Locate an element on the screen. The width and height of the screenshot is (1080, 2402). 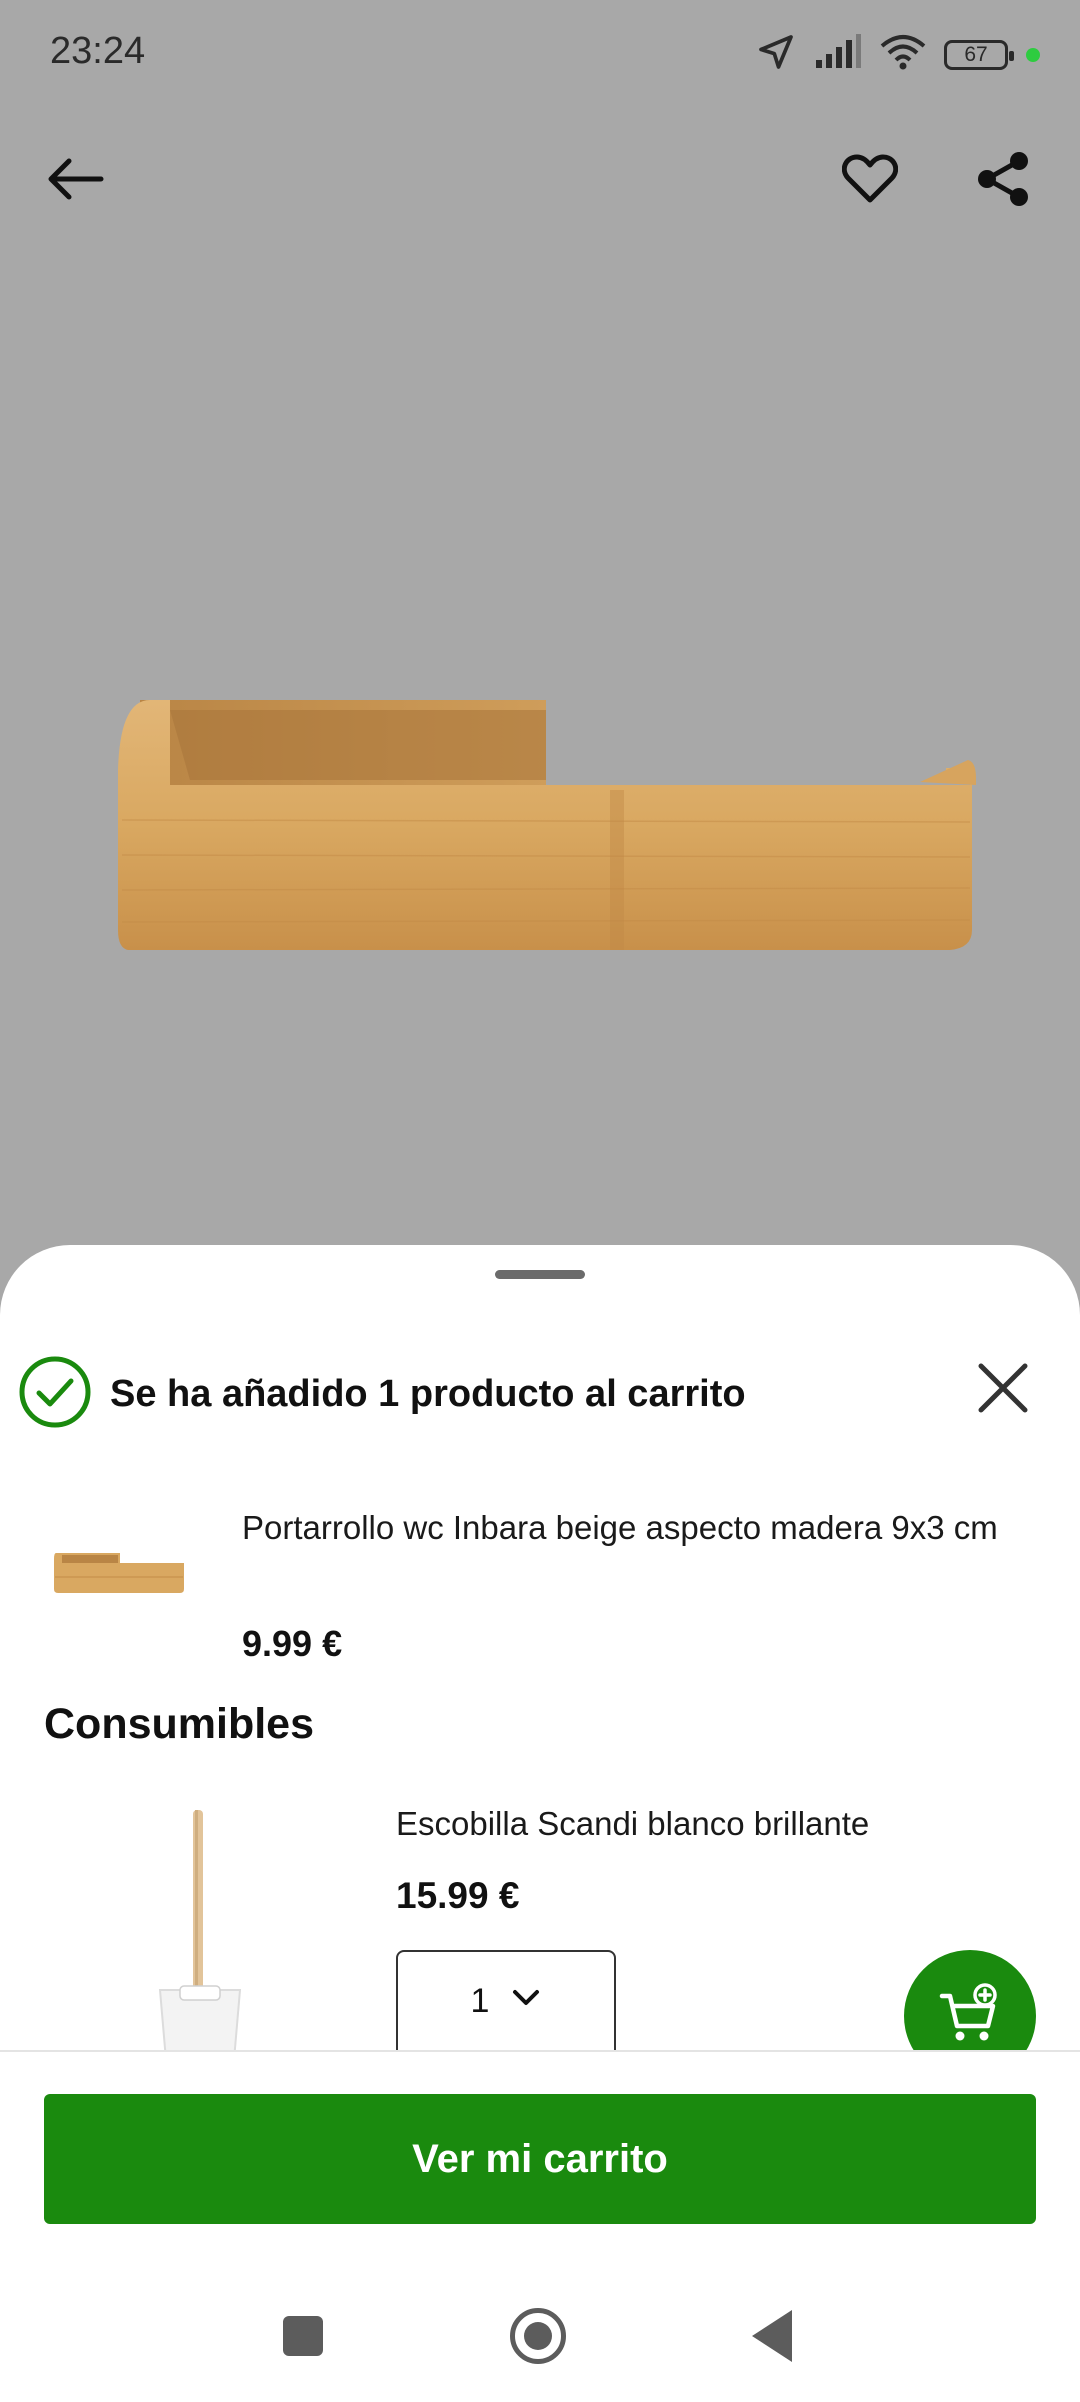
status-icons: 67 is located at coordinates (898, 54).